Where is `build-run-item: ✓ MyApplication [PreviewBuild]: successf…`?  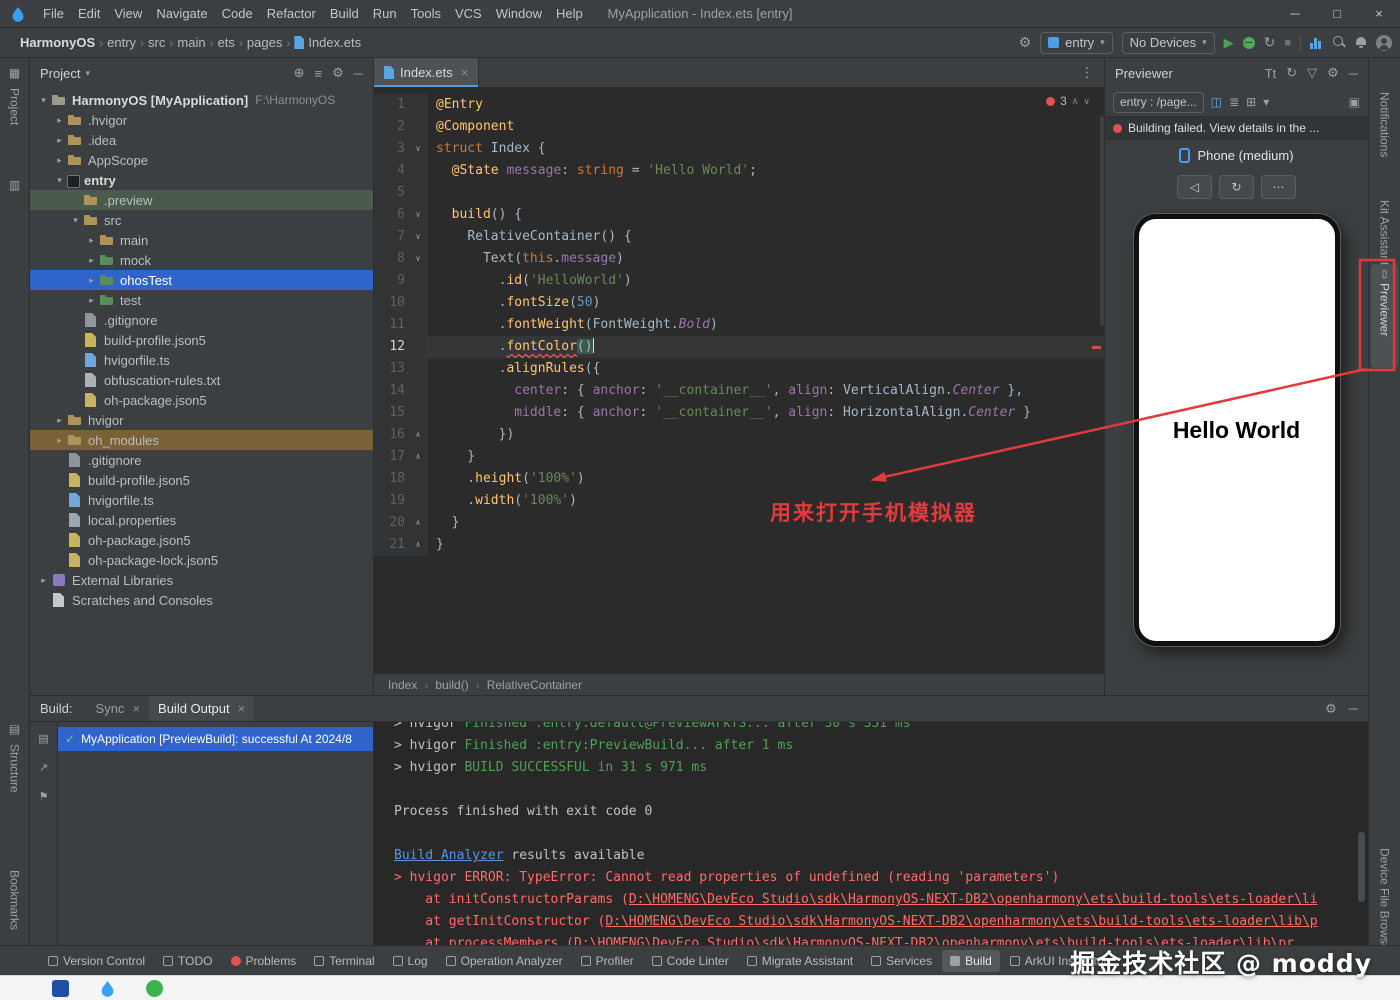 build-run-item: ✓ MyApplication [PreviewBuild]: successf… is located at coordinates (215, 739).